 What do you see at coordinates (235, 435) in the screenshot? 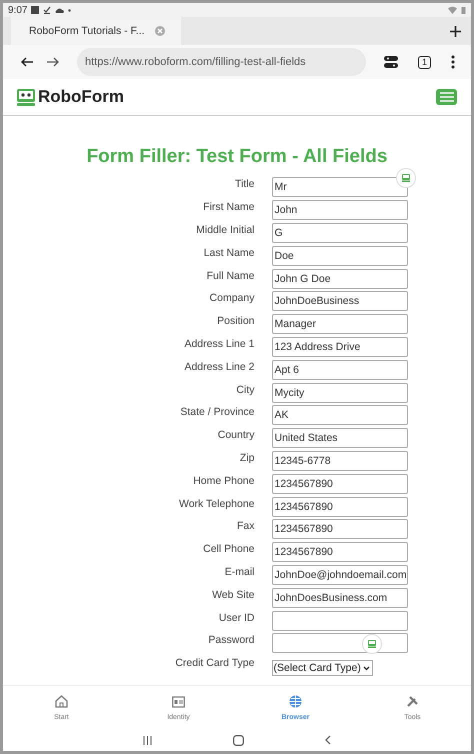
I see `field-label: Country` at bounding box center [235, 435].